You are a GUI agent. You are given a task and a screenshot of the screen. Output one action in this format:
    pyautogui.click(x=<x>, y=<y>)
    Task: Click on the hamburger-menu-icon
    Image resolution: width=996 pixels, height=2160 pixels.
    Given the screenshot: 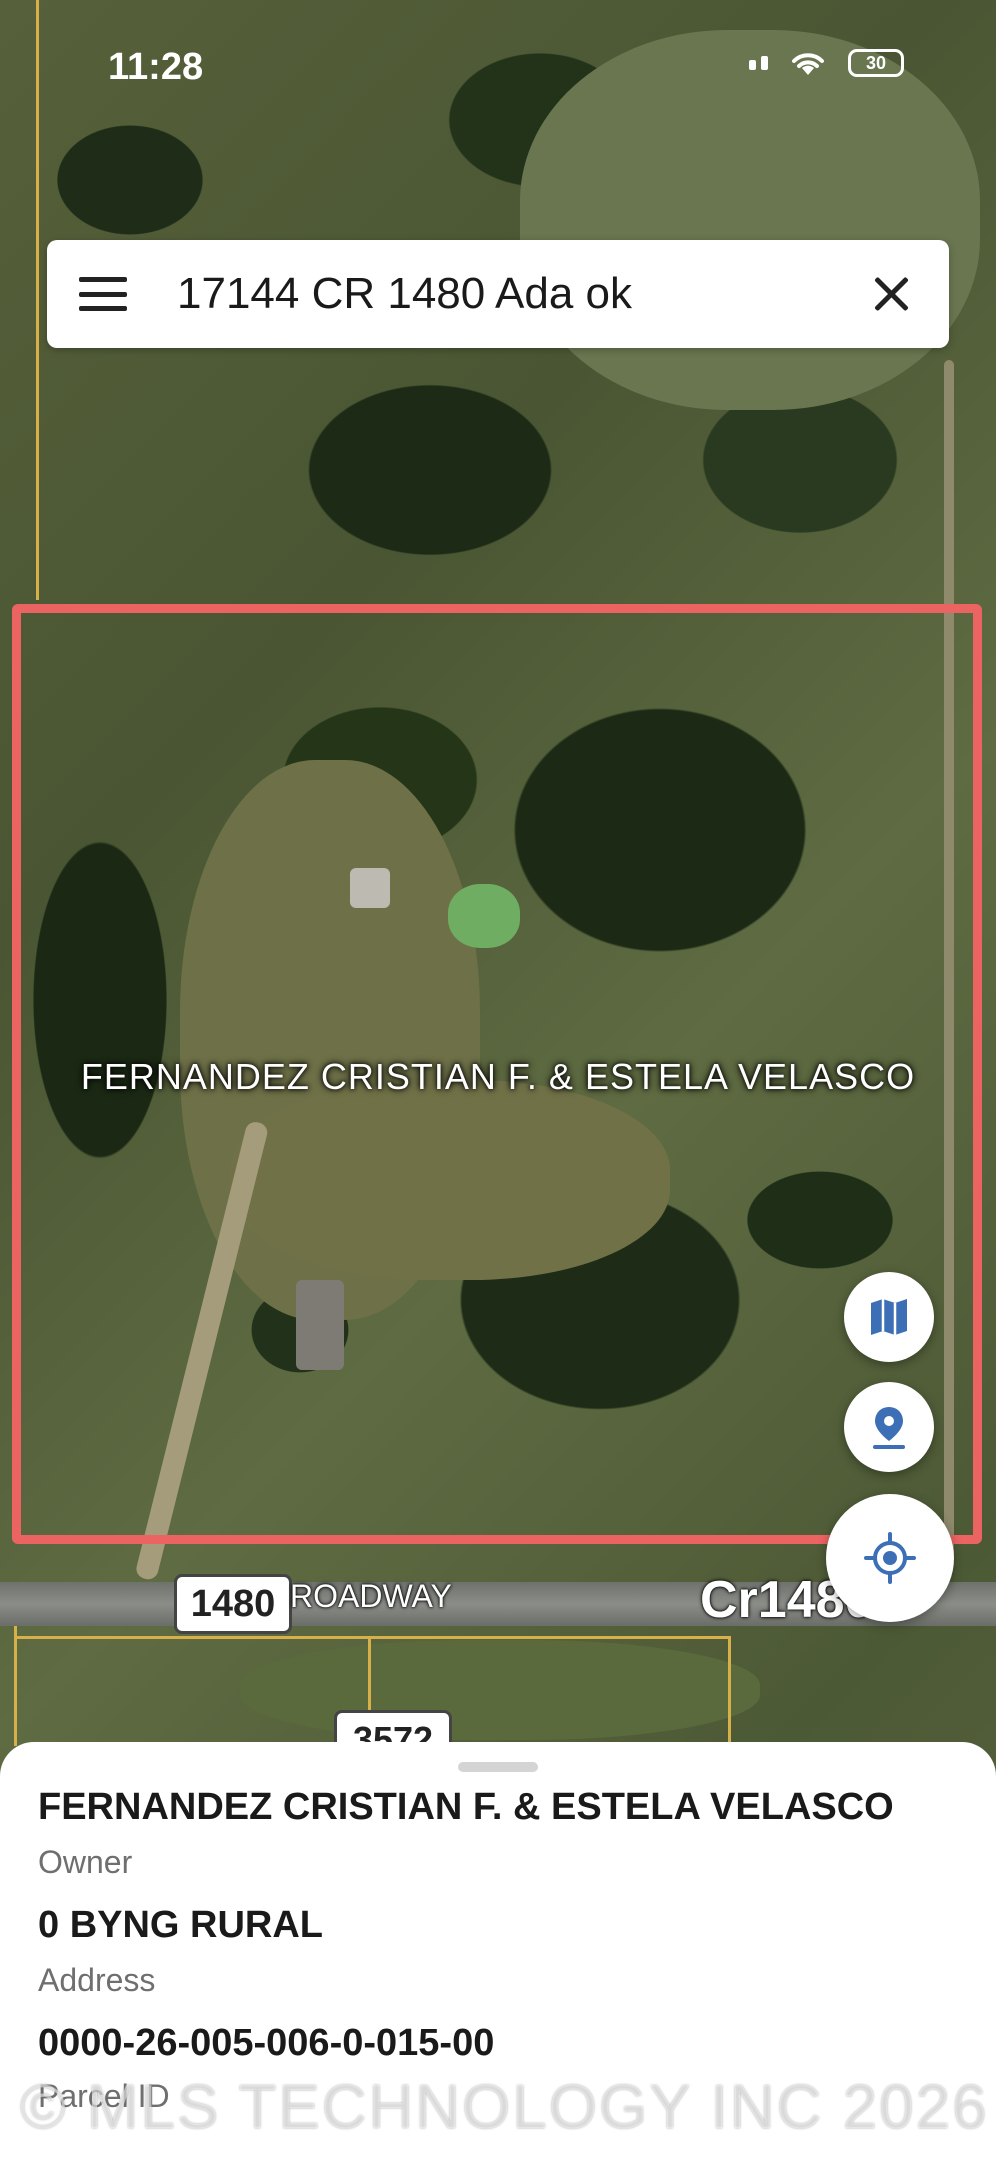 What is the action you would take?
    pyautogui.click(x=103, y=294)
    